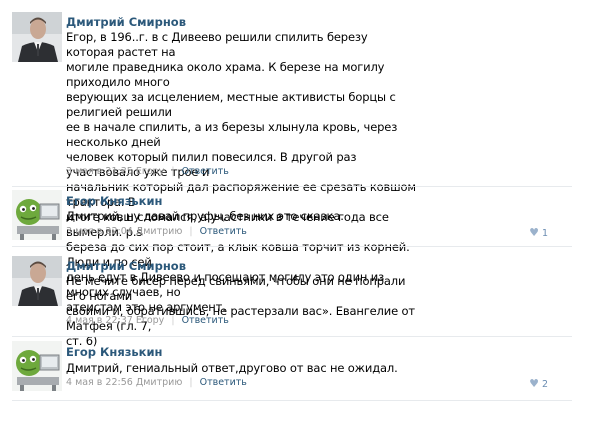 Image resolution: width=600 pixels, height=429 pixels. Describe the element at coordinates (544, 233) in the screenshot. I see `like-count: 1` at that location.